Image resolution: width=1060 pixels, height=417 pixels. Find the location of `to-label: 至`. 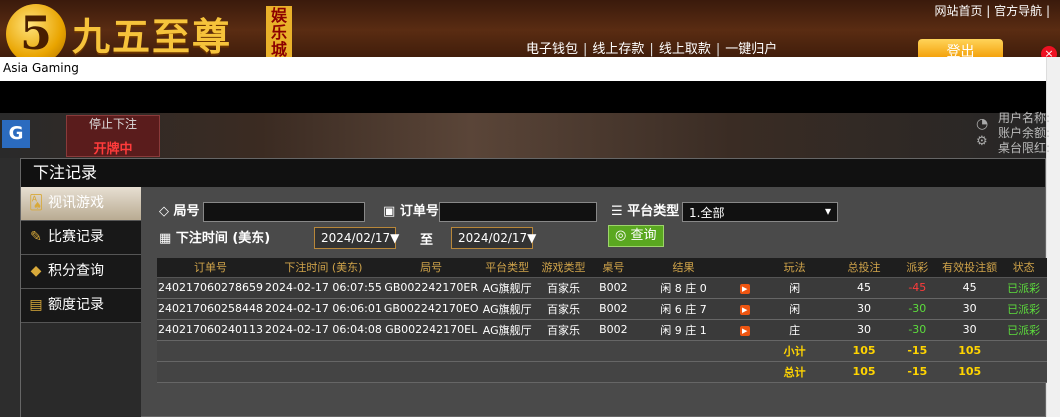

to-label: 至 is located at coordinates (427, 240).